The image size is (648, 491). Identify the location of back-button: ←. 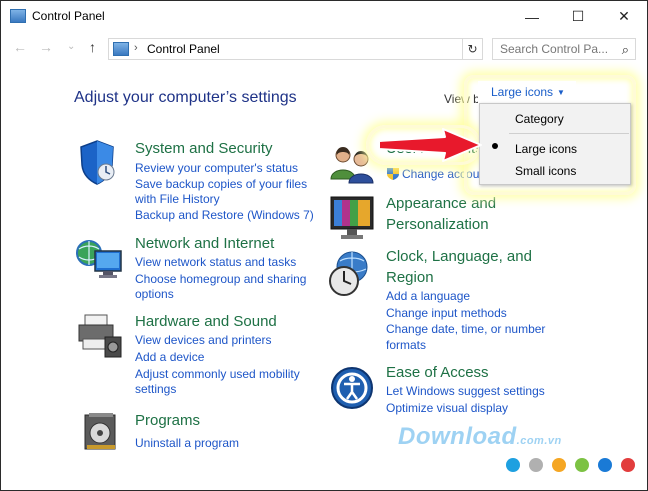
(20, 47).